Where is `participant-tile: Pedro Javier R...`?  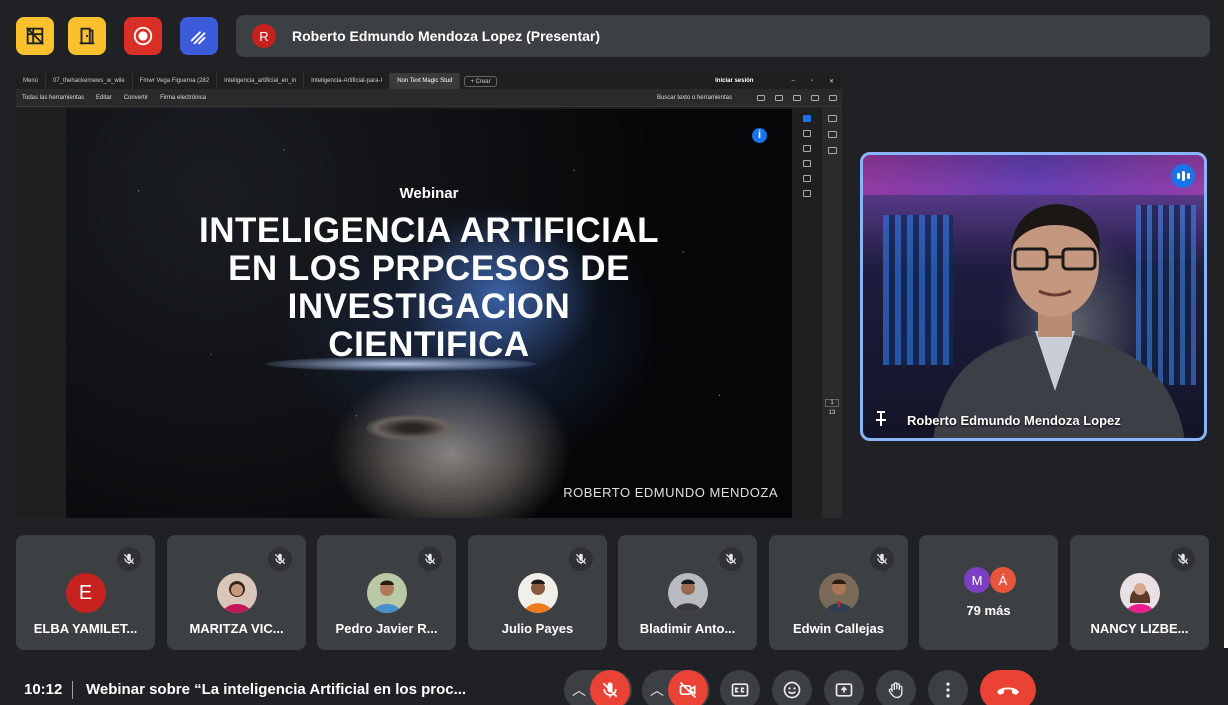
participant-tile: Pedro Javier R... is located at coordinates (386, 592).